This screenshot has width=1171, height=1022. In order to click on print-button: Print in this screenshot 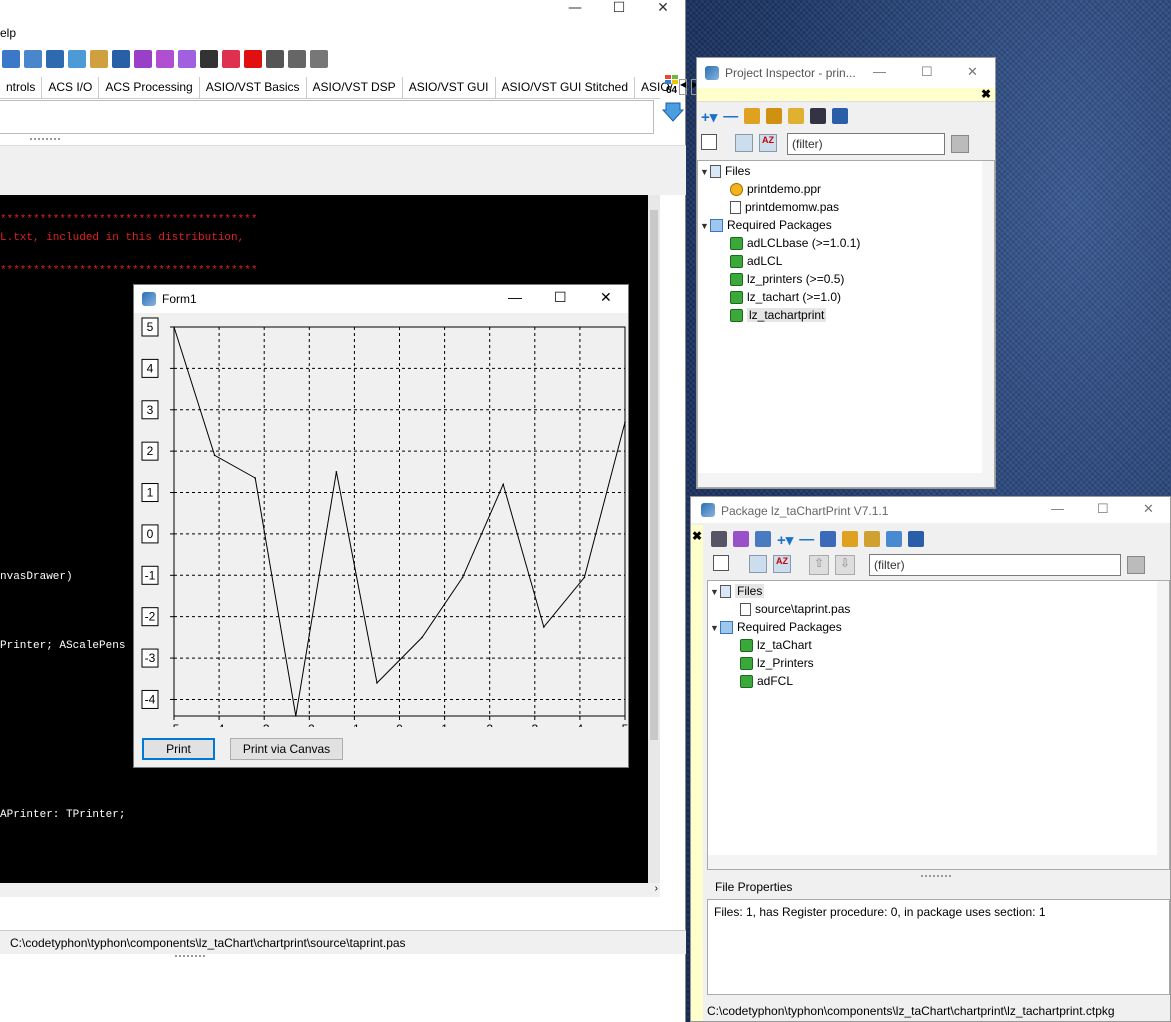, I will do `click(178, 749)`.